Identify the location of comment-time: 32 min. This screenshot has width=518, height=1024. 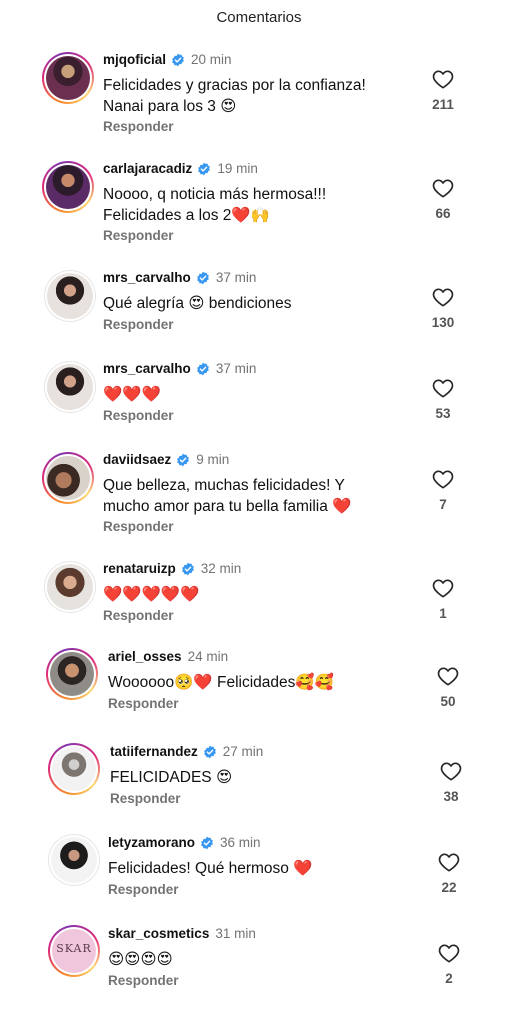
(221, 568).